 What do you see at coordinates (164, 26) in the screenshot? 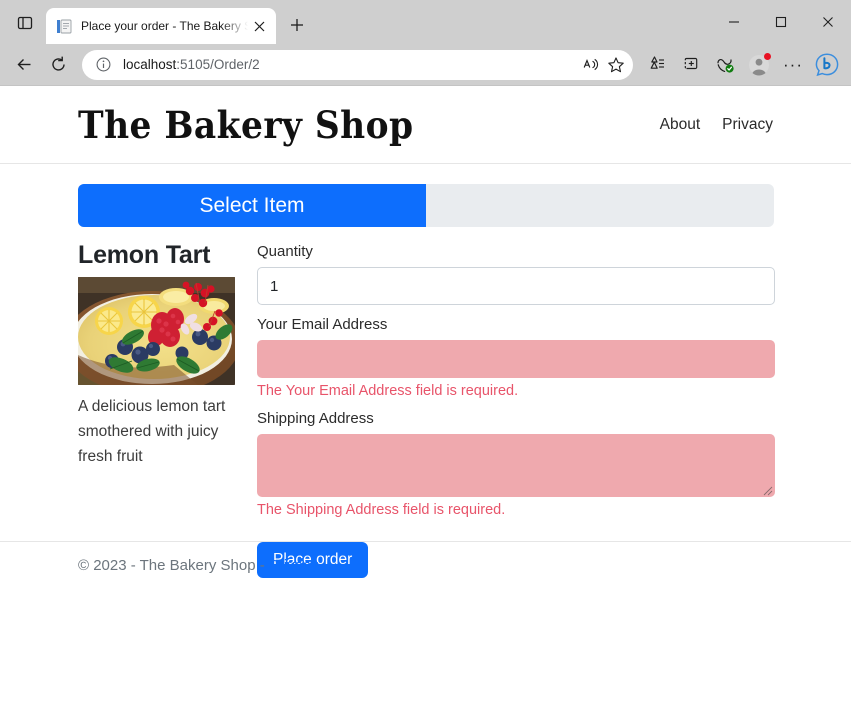
I see `tab-title: Place your order - The Bakery Sh` at bounding box center [164, 26].